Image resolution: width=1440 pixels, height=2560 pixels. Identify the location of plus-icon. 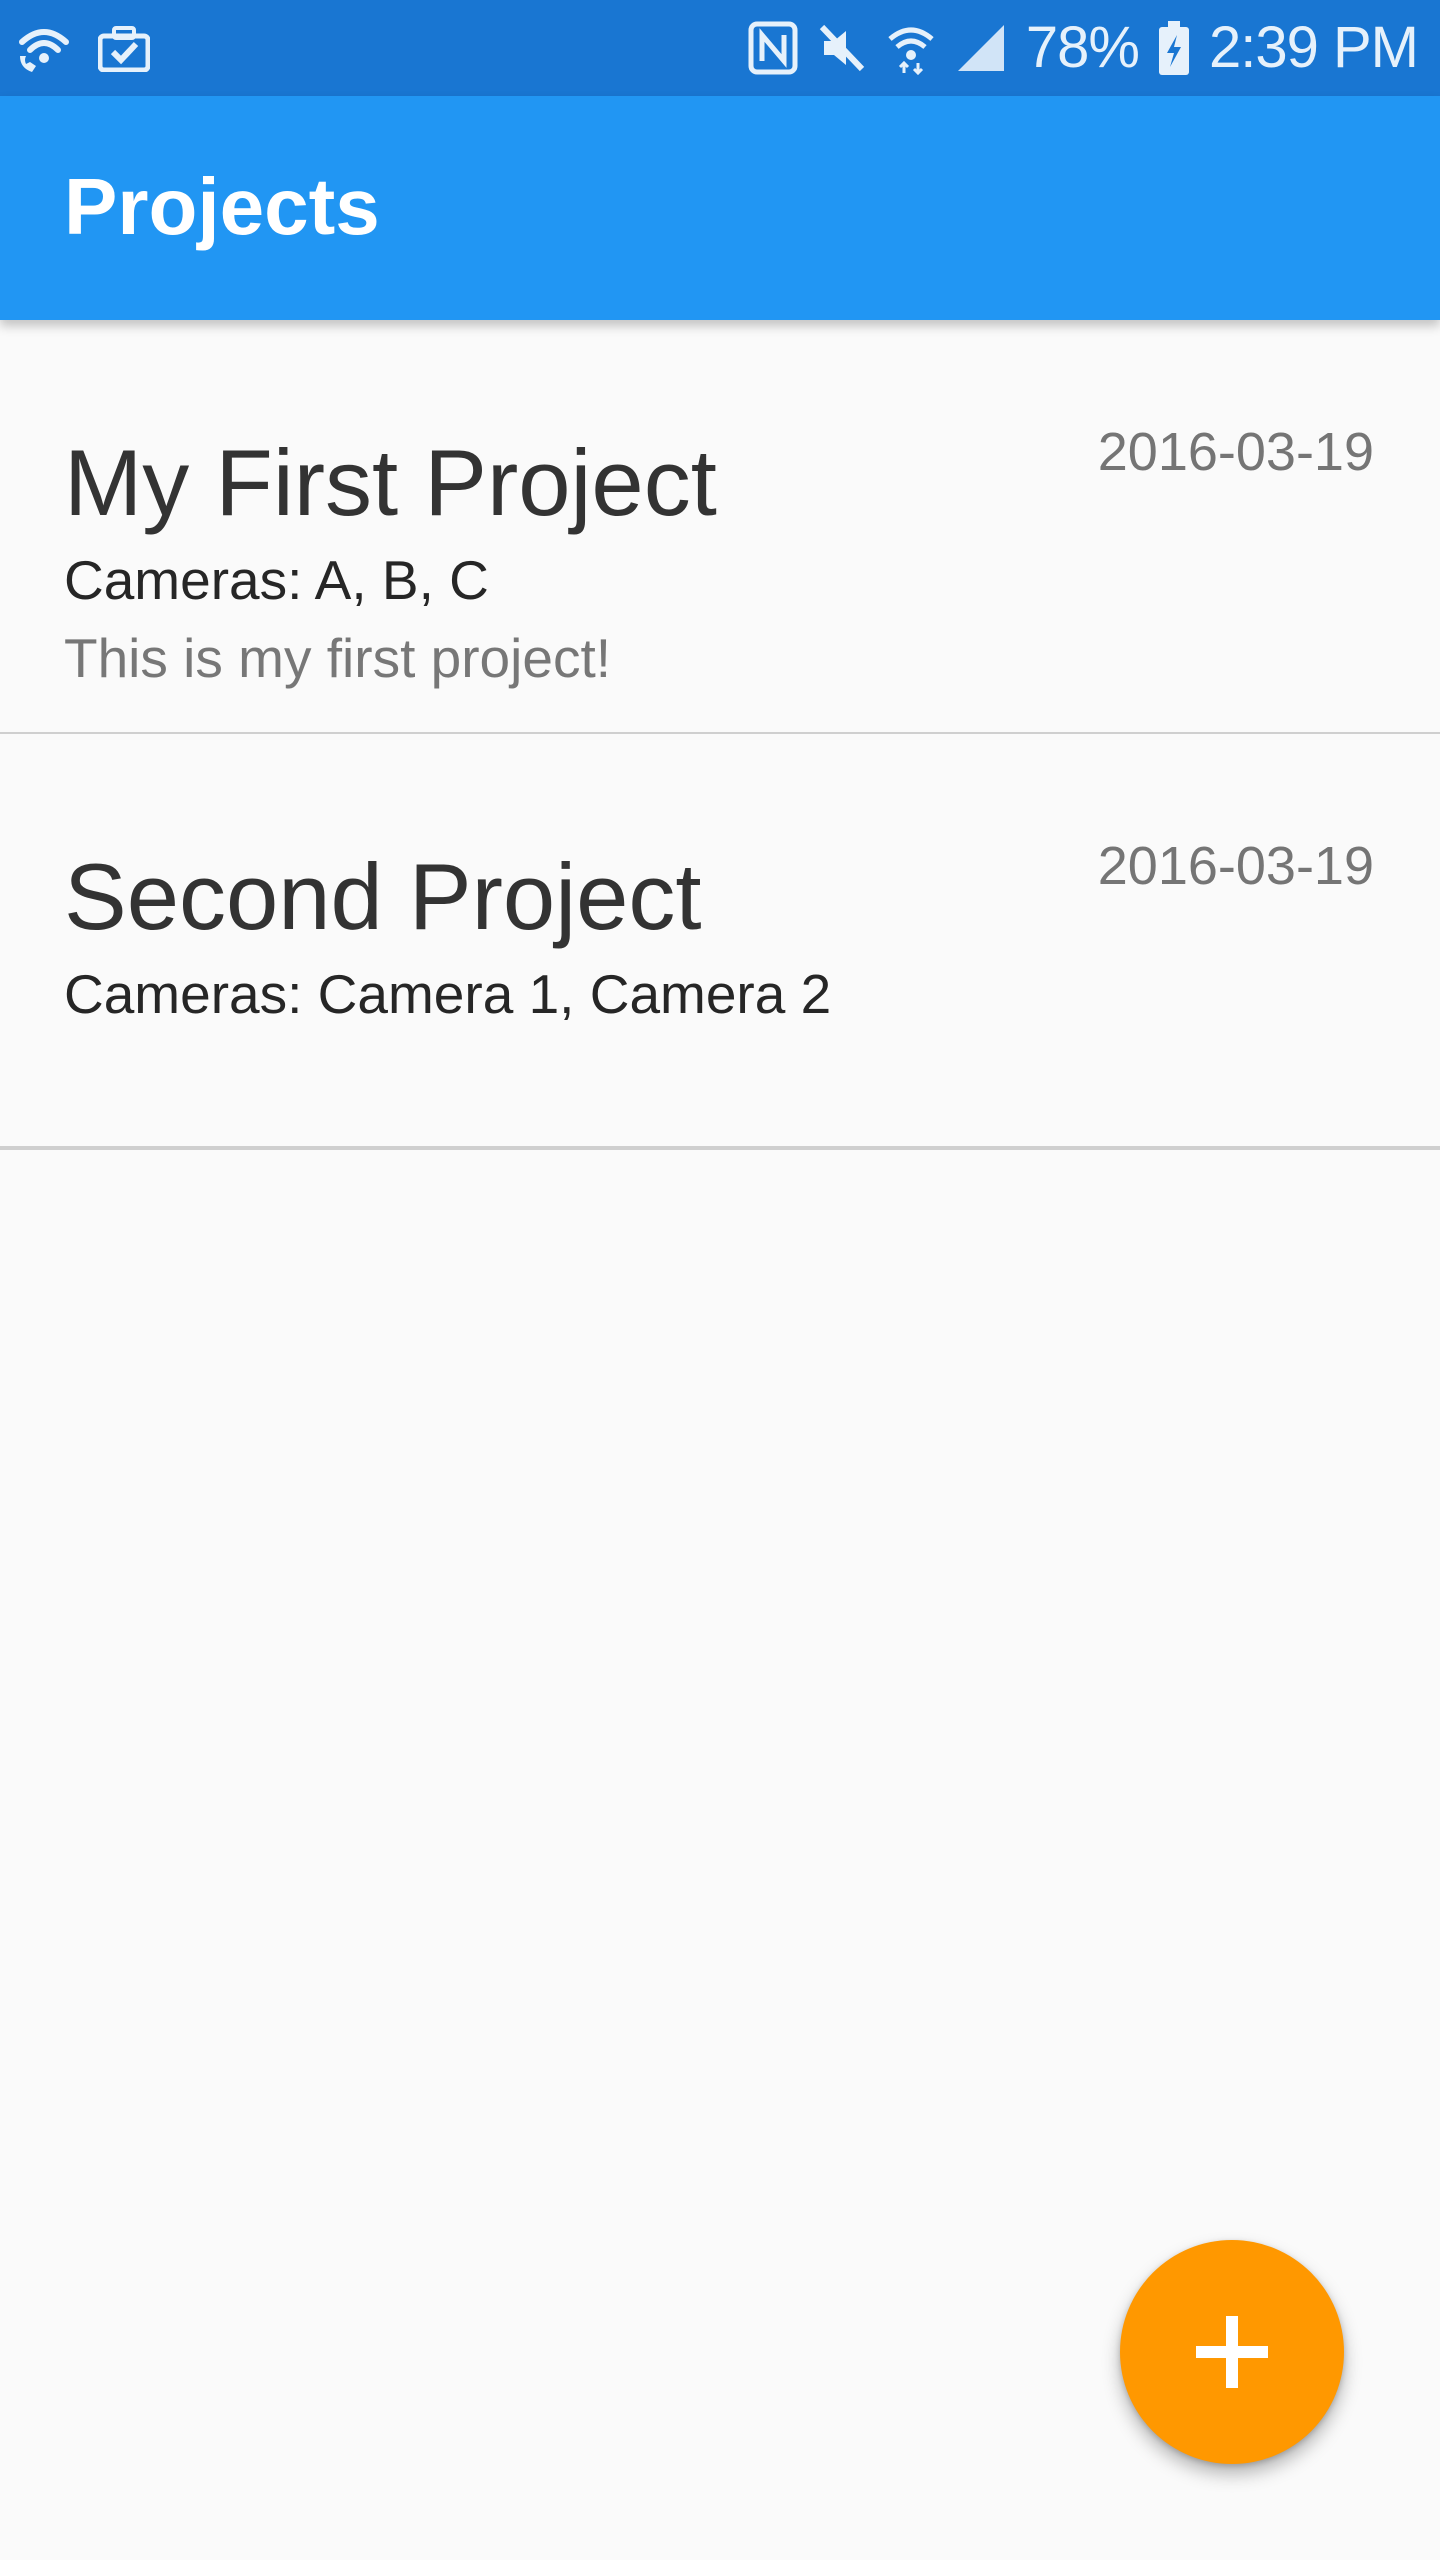
(1232, 2352).